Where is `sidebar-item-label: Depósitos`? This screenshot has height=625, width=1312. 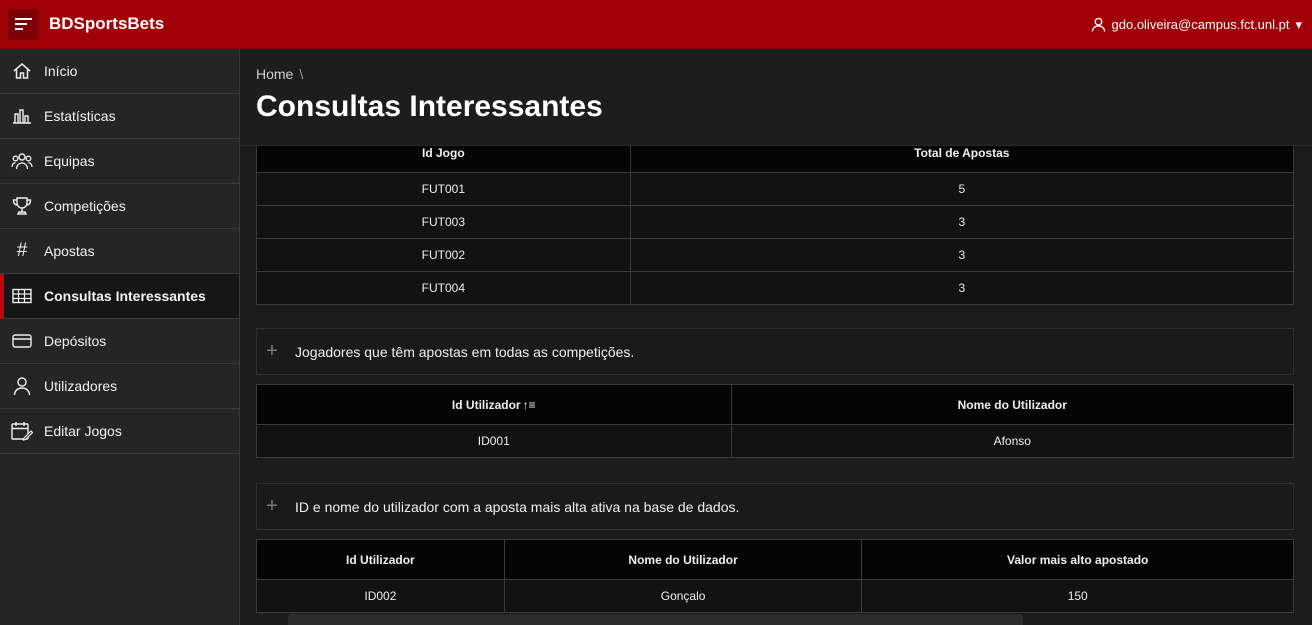
sidebar-item-label: Depósitos is located at coordinates (75, 341).